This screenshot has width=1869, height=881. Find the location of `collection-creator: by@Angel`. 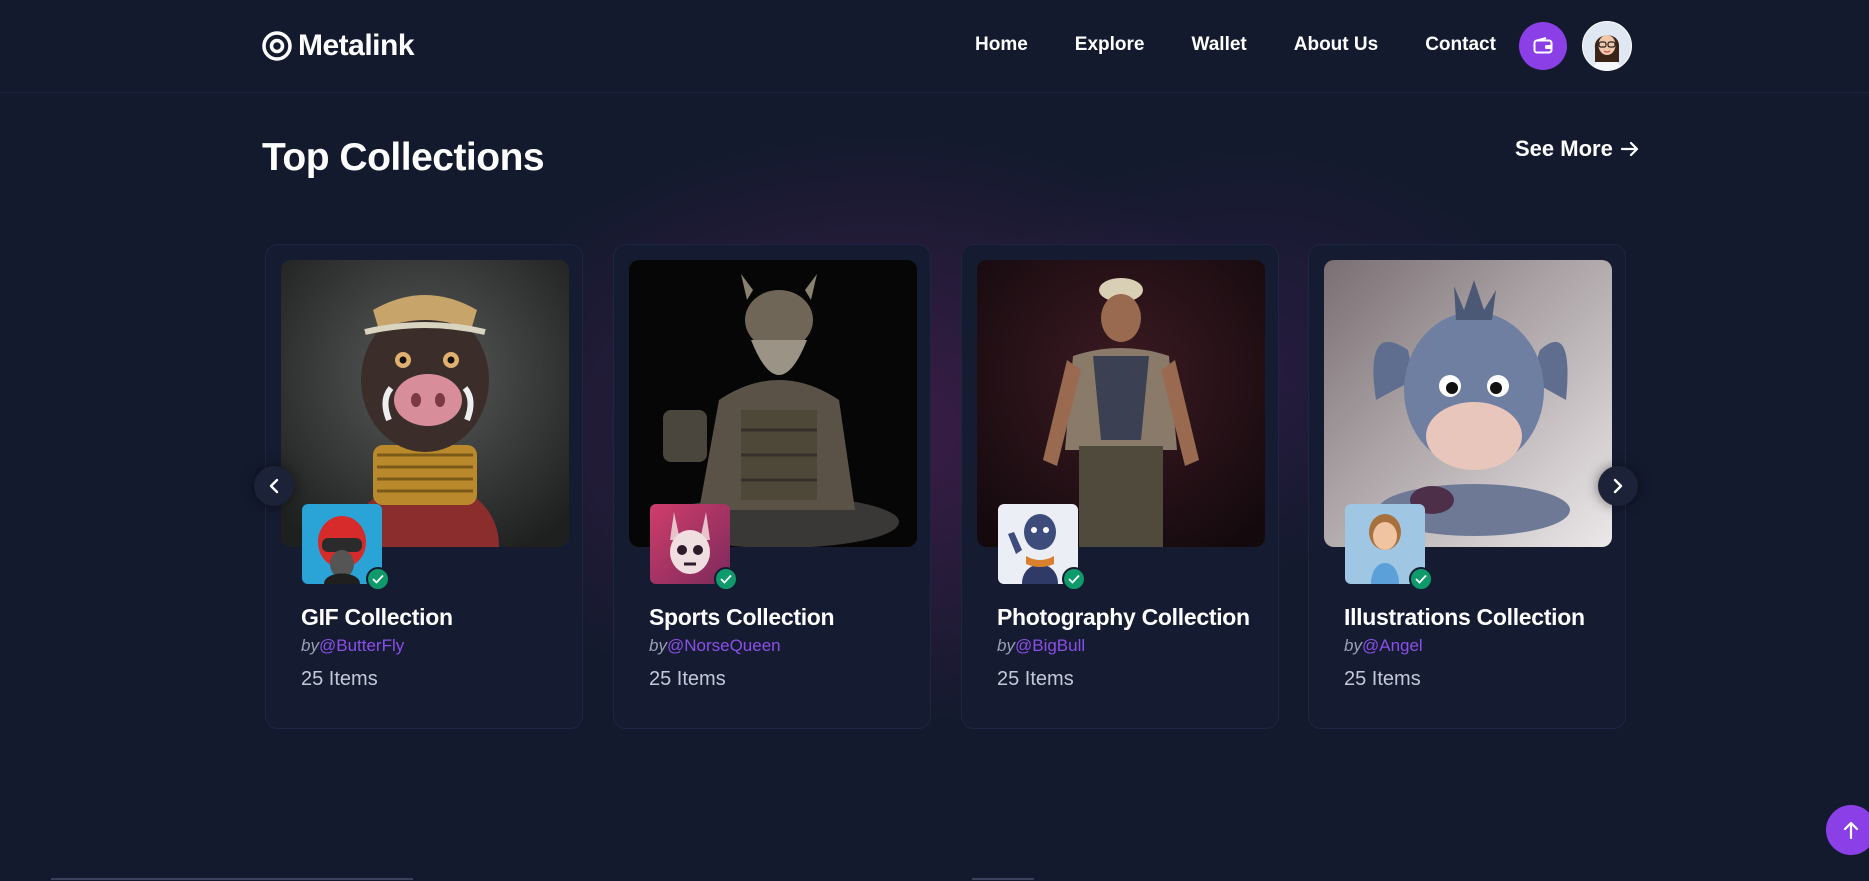

collection-creator: by@Angel is located at coordinates (1383, 646).